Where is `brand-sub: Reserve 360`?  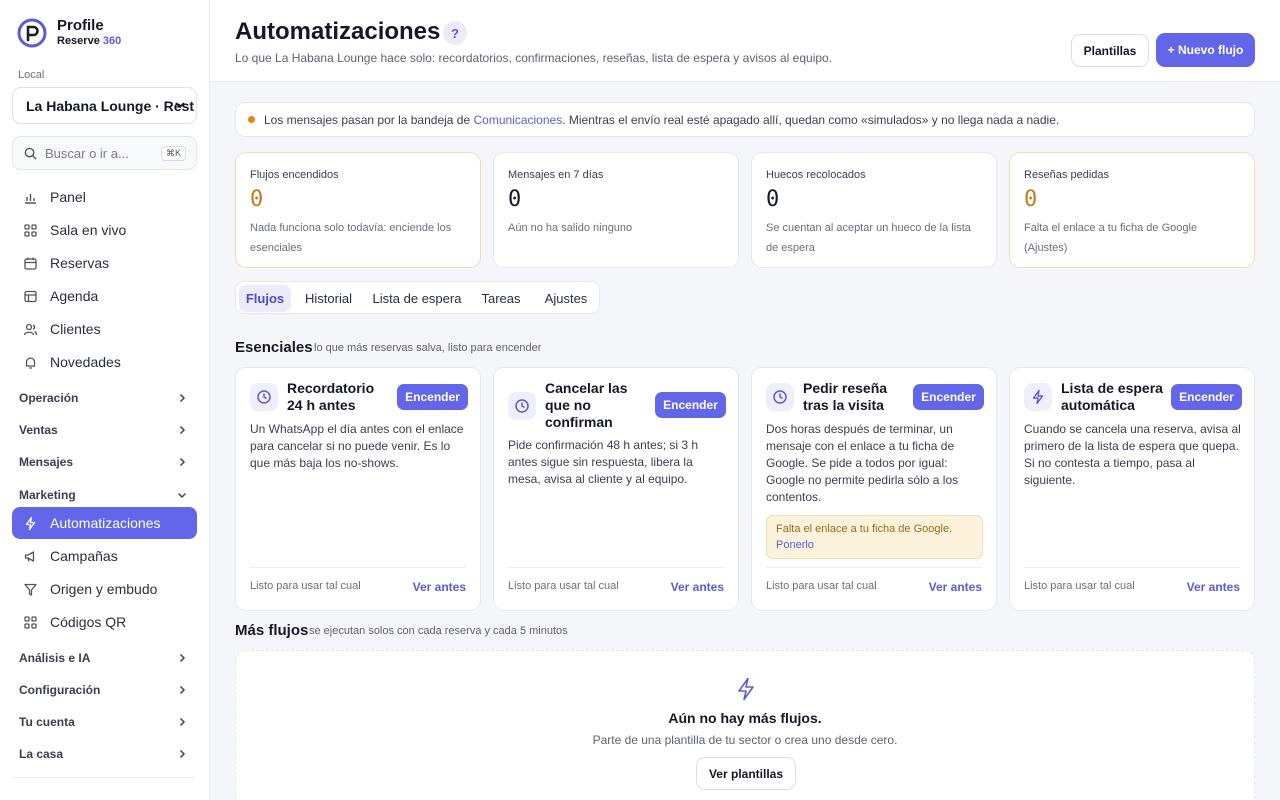
brand-sub: Reserve 360 is located at coordinates (89, 41).